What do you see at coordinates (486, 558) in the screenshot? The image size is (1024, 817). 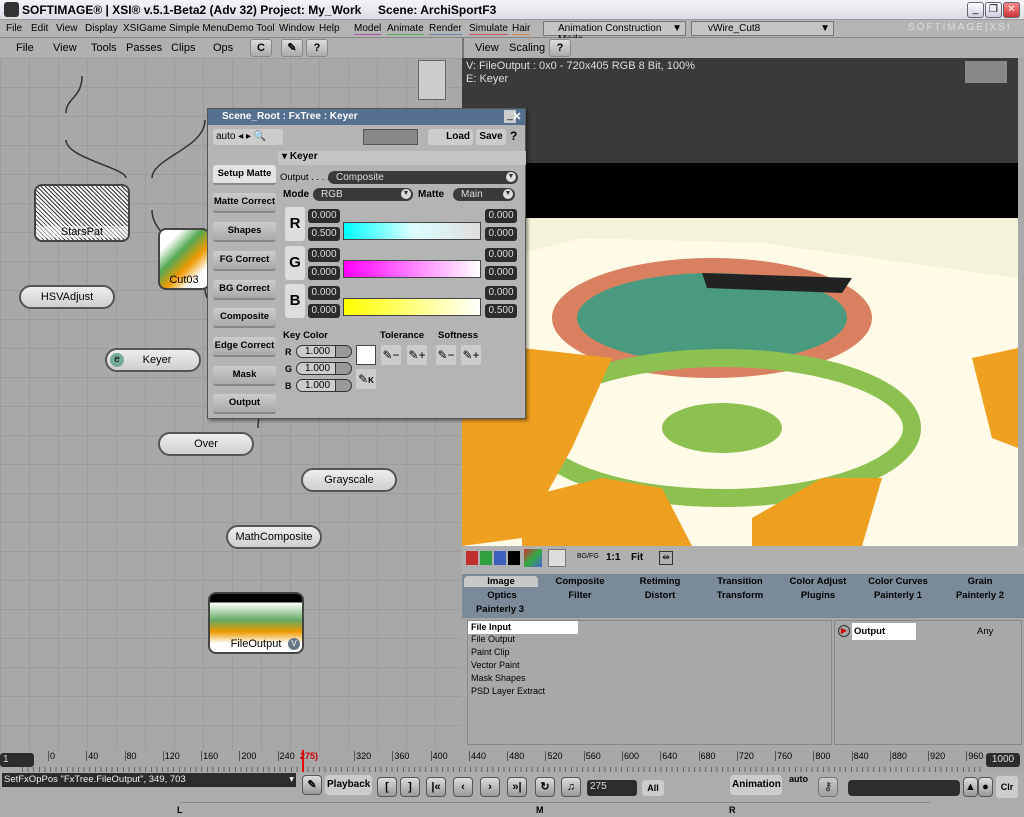 I see `green-channel-button` at bounding box center [486, 558].